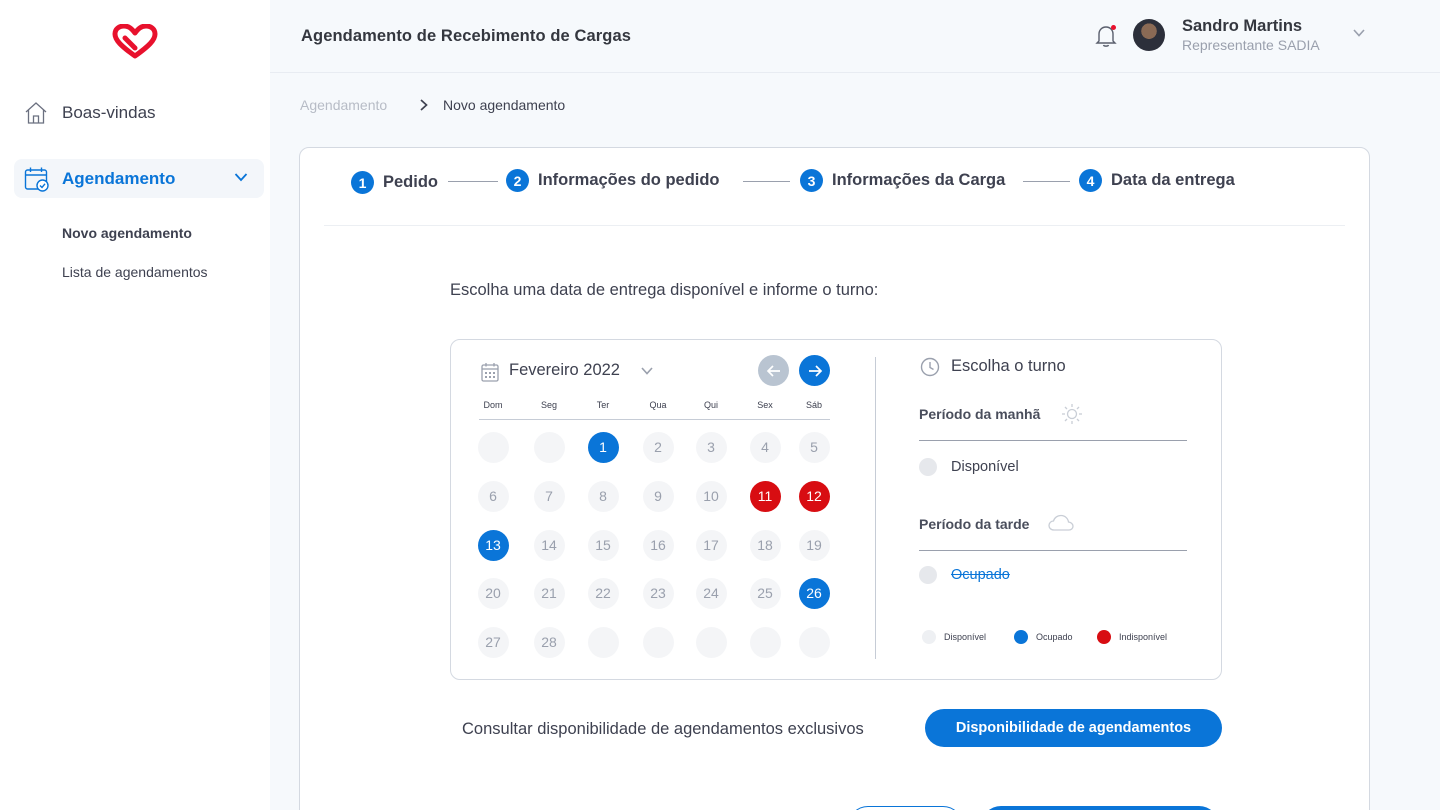  Describe the element at coordinates (603, 593) in the screenshot. I see `calendar-day: 22` at that location.